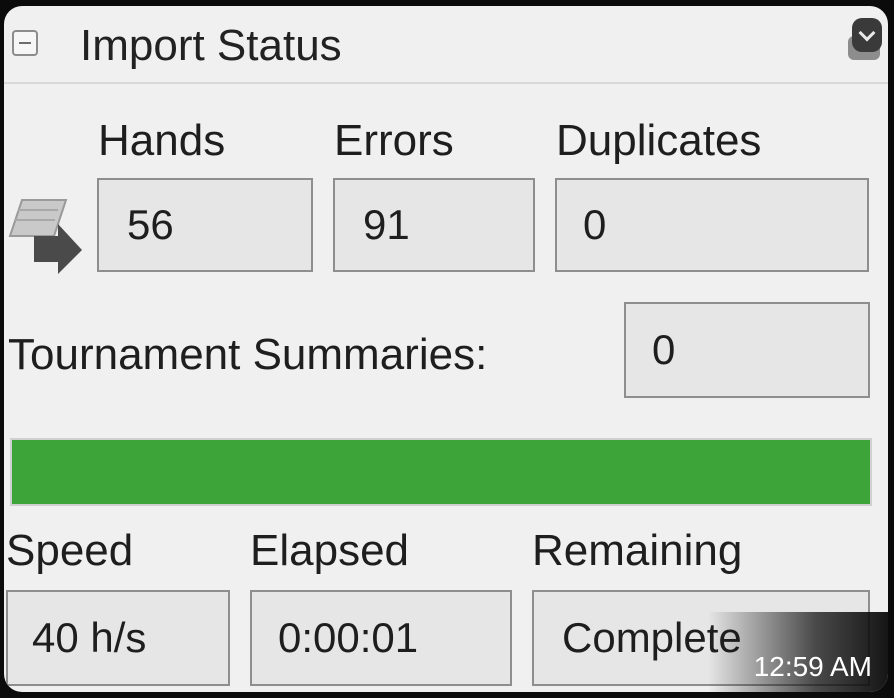 This screenshot has width=894, height=698. I want to click on import-arrow-icon, so click(45, 236).